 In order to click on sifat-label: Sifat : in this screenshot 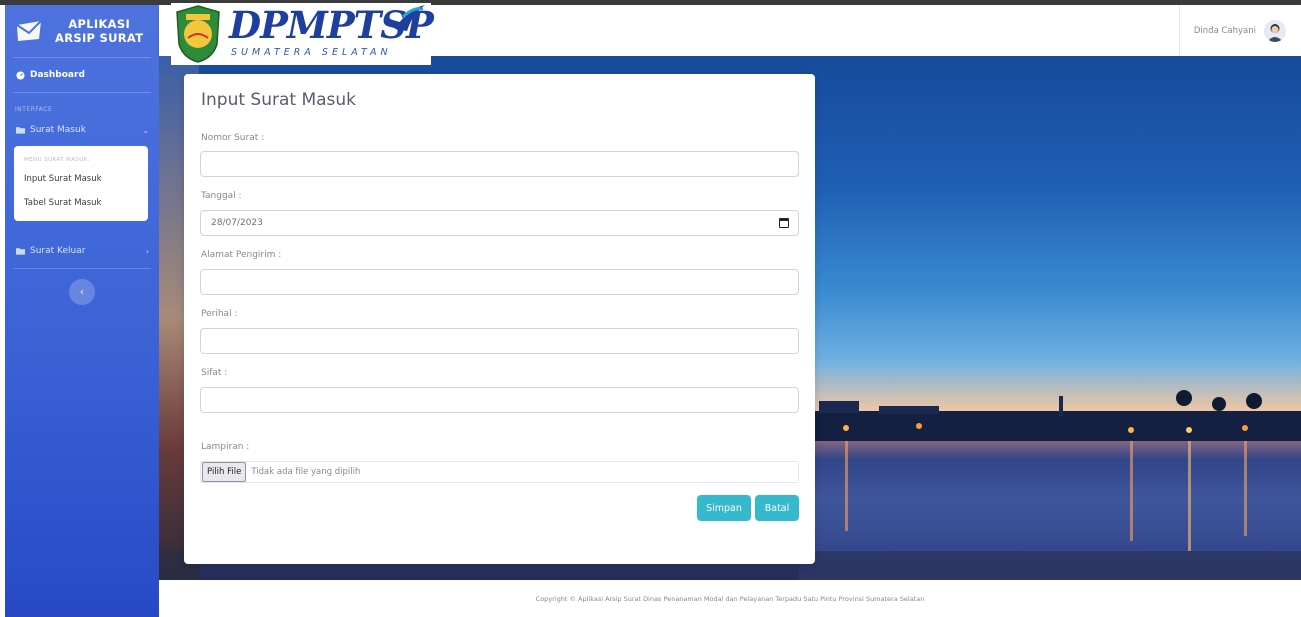, I will do `click(214, 373)`.